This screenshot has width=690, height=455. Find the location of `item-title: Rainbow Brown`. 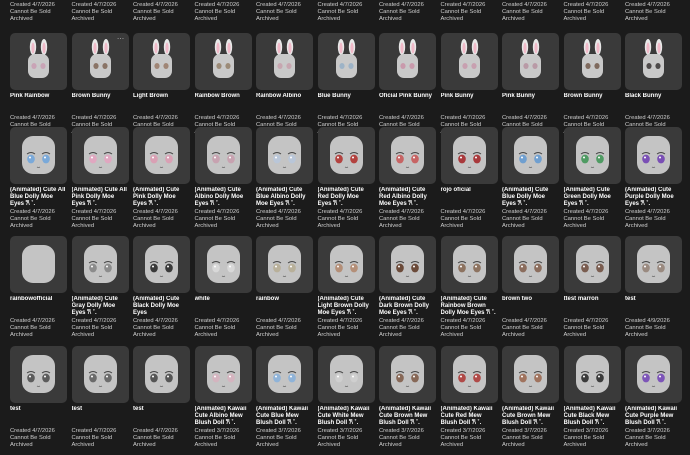

item-title: Rainbow Brown is located at coordinates (223, 104).